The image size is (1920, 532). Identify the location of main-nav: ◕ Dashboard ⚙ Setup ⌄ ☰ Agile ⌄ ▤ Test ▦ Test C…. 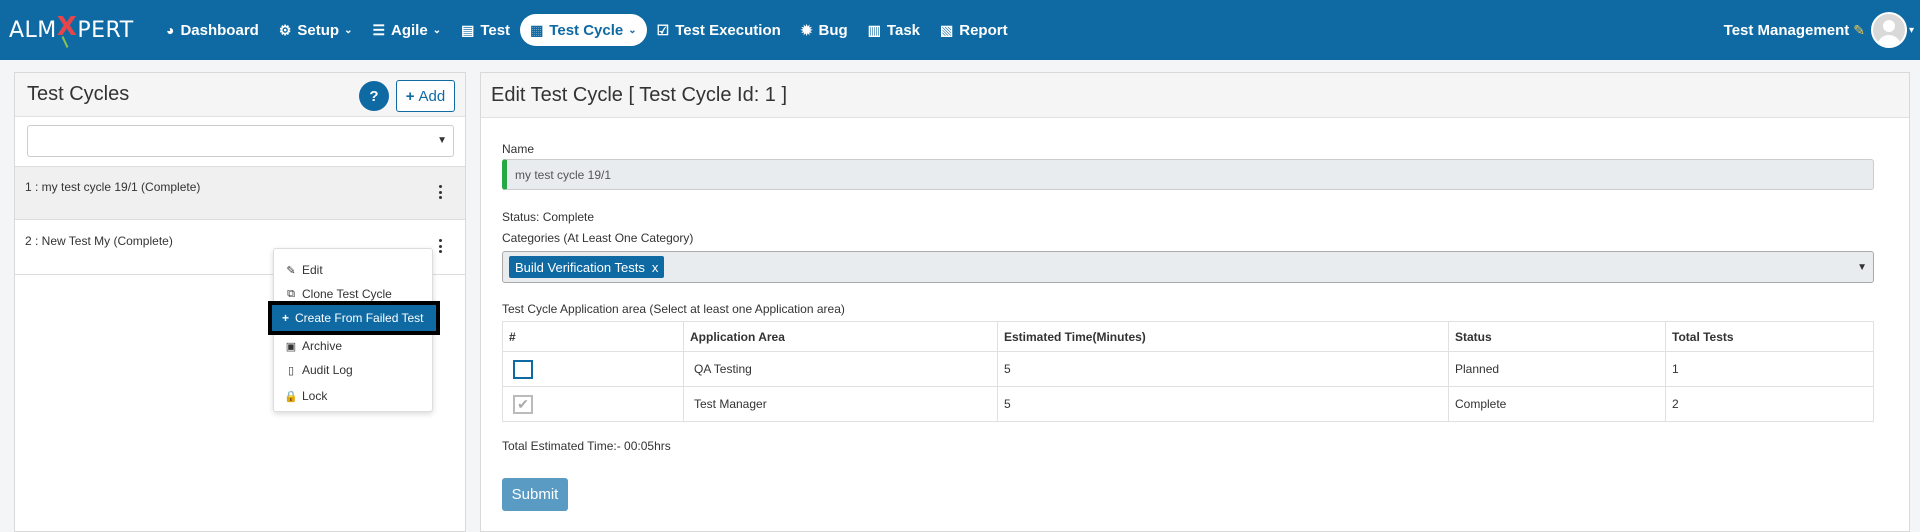
(587, 30).